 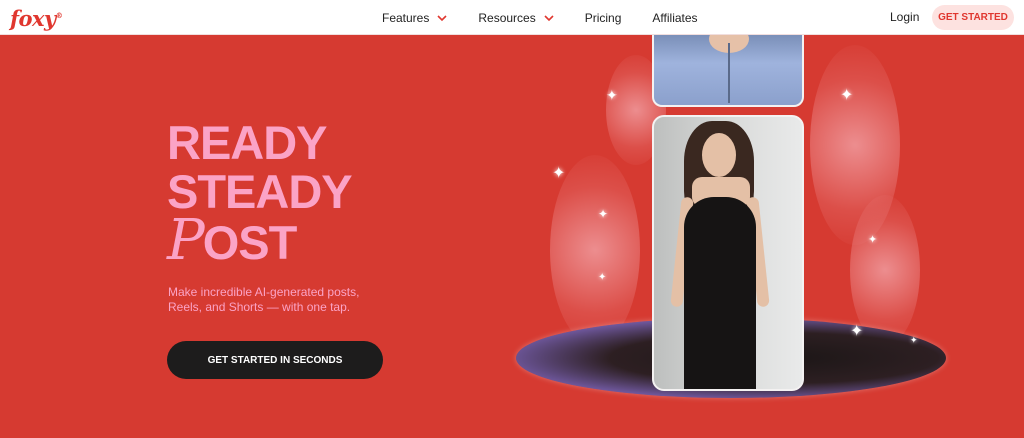 What do you see at coordinates (33, 18) in the screenshot?
I see `logo-text: foxy` at bounding box center [33, 18].